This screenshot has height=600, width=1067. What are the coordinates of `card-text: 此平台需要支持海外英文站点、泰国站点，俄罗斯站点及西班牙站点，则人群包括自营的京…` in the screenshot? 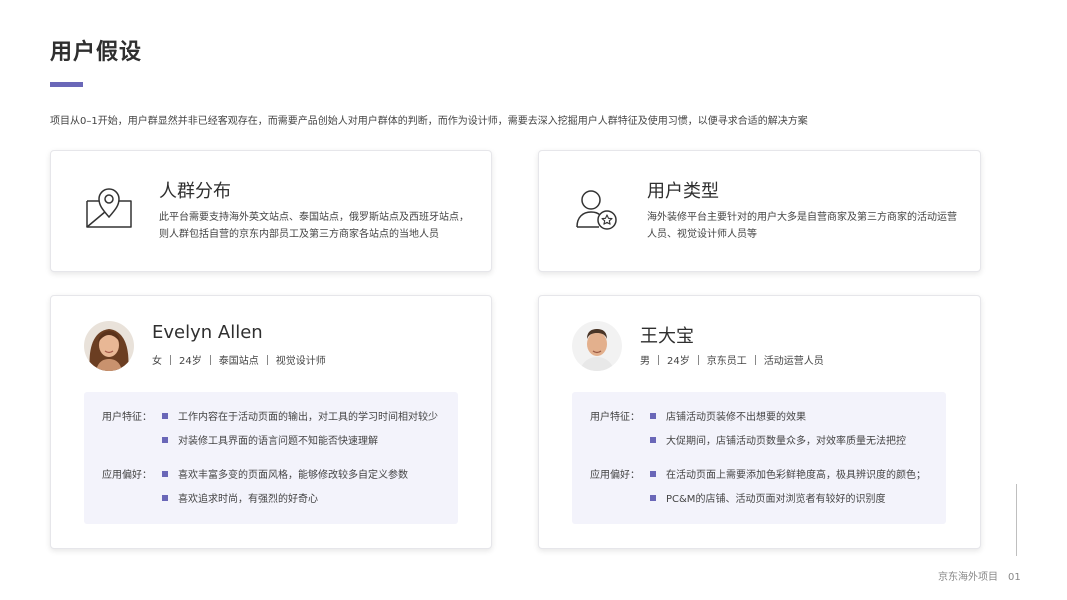 It's located at (314, 226).